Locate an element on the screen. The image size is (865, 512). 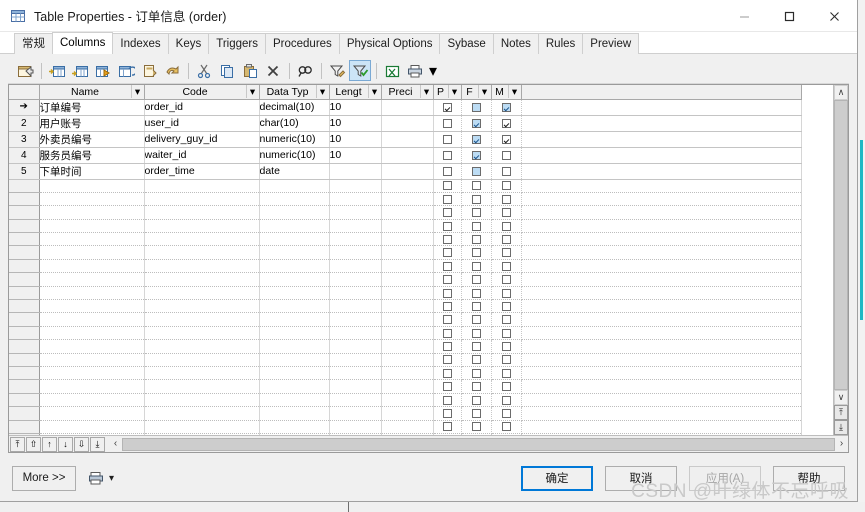
cell-code: delivery_guy_id is located at coordinates (202, 139).